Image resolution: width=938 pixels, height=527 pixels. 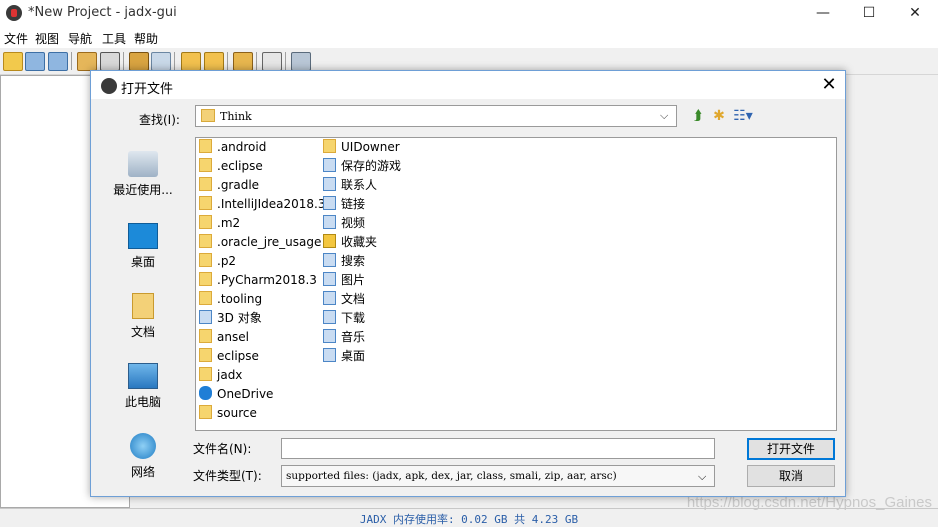 I want to click on file-item: OneDrive, so click(x=236, y=394).